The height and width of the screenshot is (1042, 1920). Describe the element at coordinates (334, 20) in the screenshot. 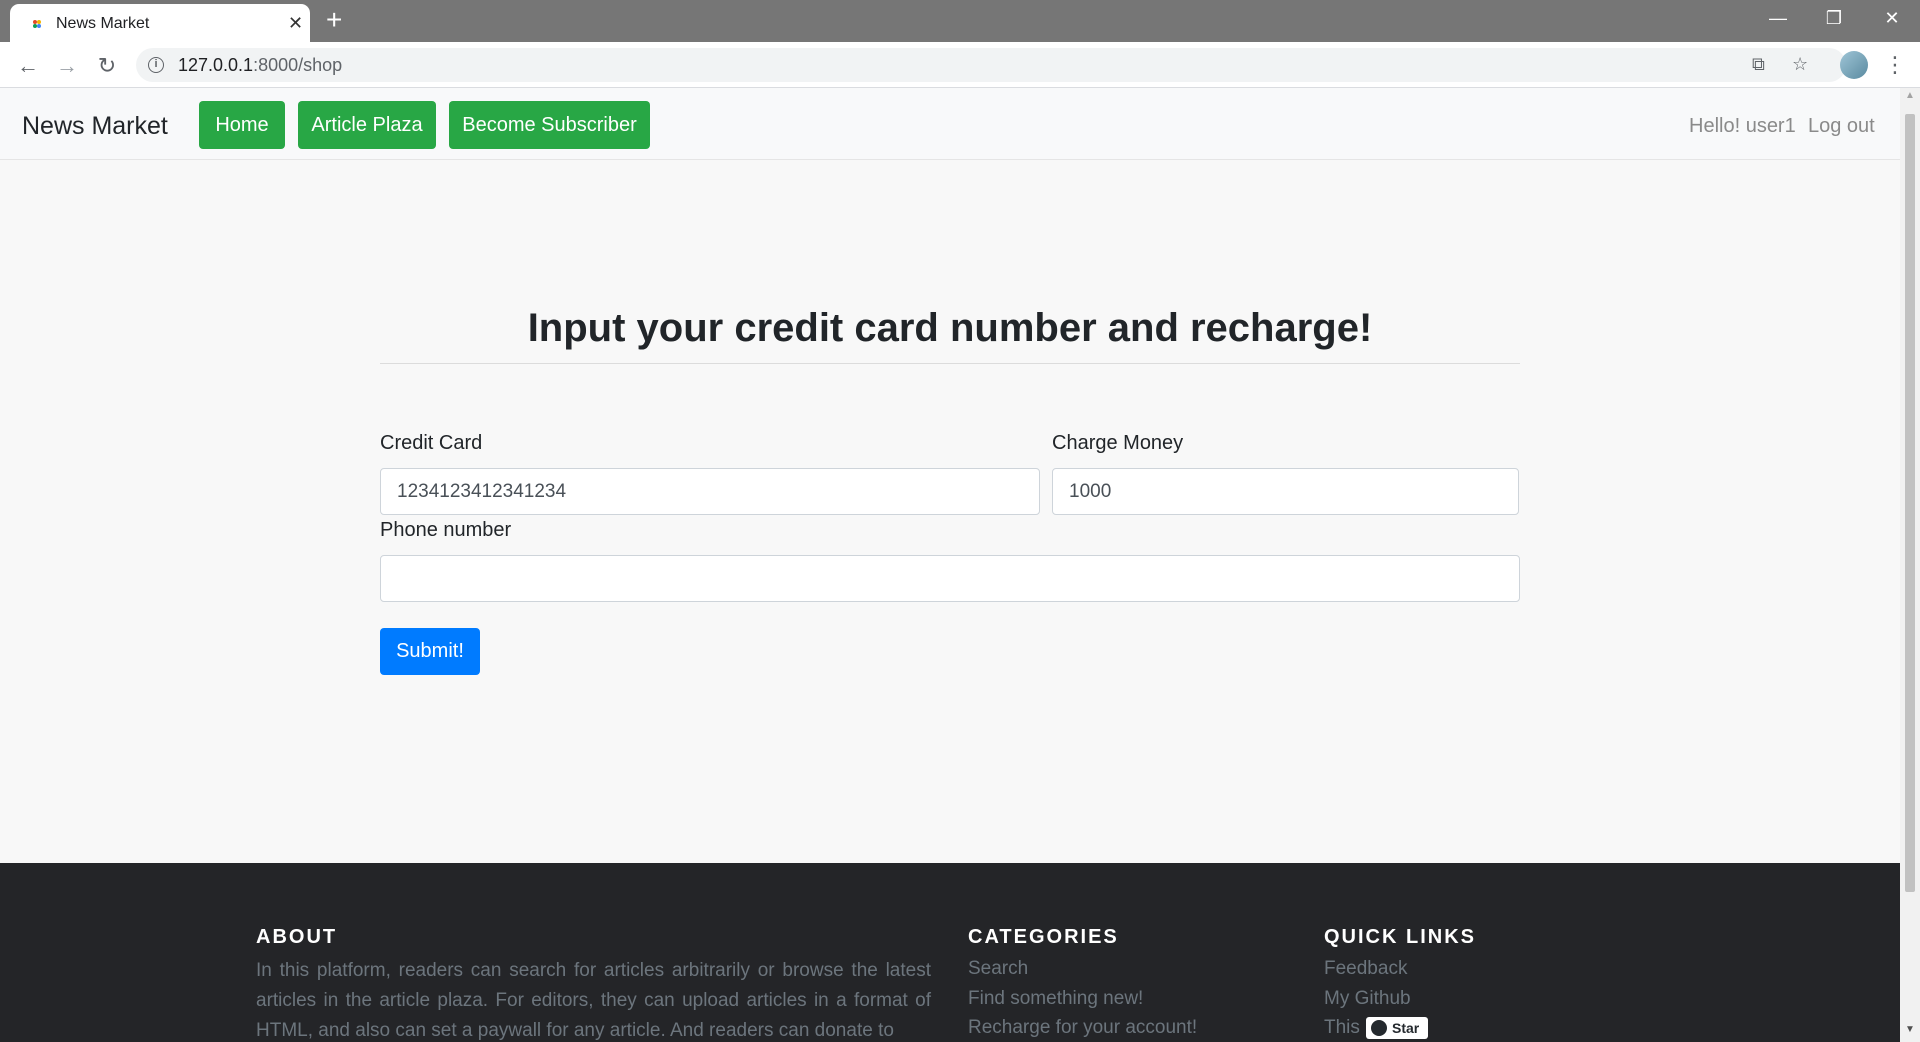

I see `new-tab-button: +` at that location.